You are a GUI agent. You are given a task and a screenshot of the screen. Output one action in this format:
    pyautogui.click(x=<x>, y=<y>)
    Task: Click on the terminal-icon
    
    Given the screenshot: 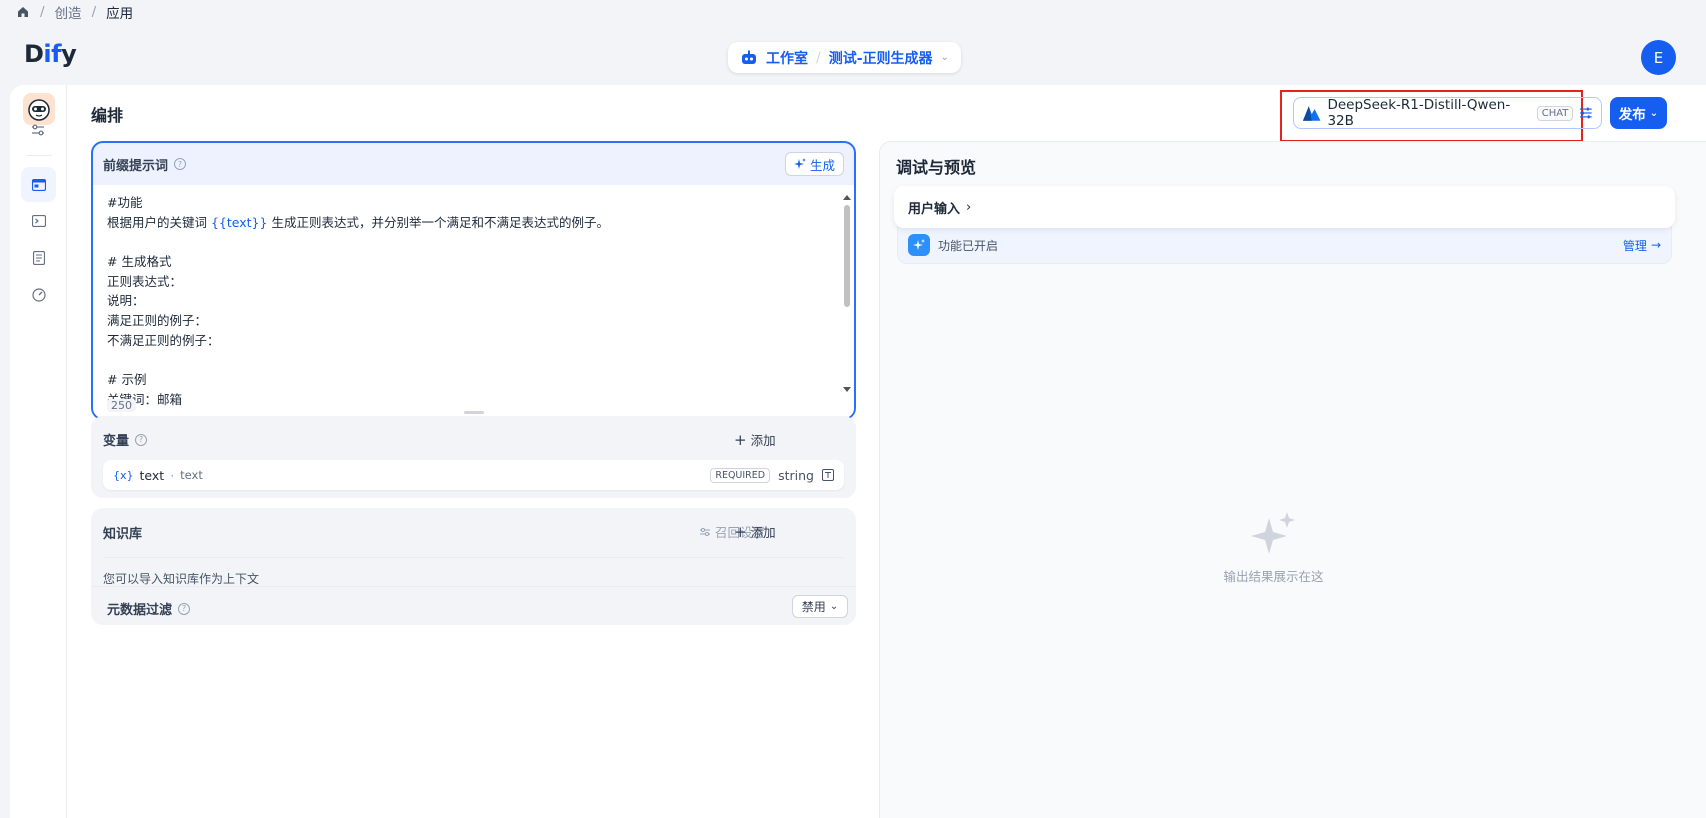 What is the action you would take?
    pyautogui.click(x=38, y=220)
    